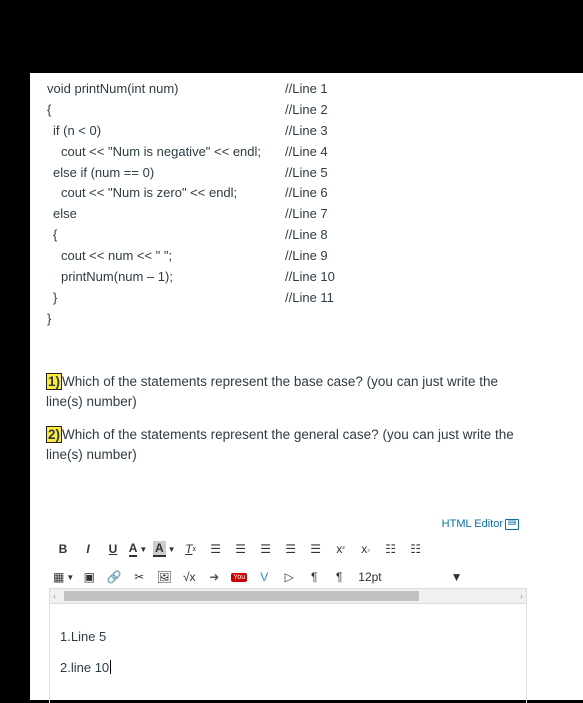 This screenshot has height=703, width=583. I want to click on background-color-icon: A ▼, so click(164, 549).